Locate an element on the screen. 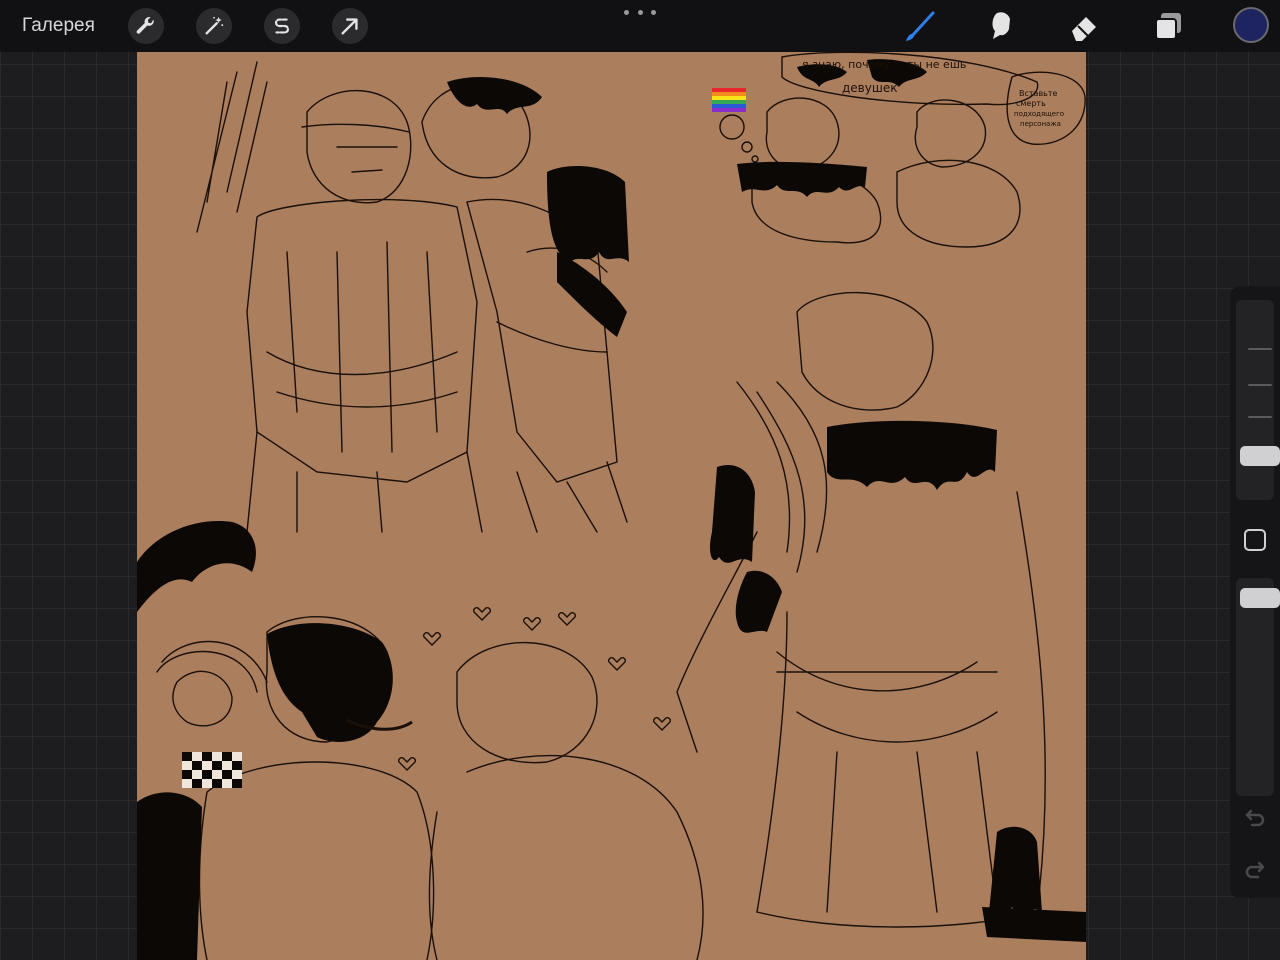 The height and width of the screenshot is (960, 1280). arrow-cursor-icon is located at coordinates (349, 26).